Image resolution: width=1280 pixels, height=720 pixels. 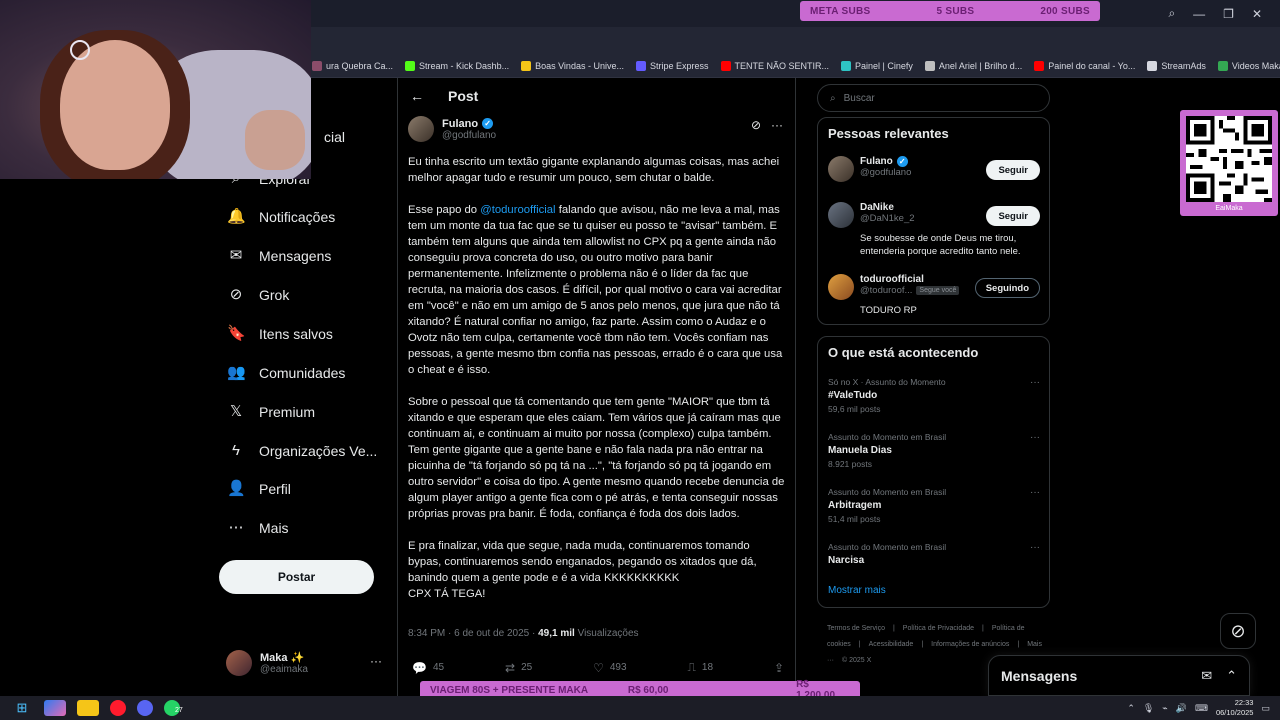 I want to click on new-message-icon: ✉, so click(x=1206, y=676).